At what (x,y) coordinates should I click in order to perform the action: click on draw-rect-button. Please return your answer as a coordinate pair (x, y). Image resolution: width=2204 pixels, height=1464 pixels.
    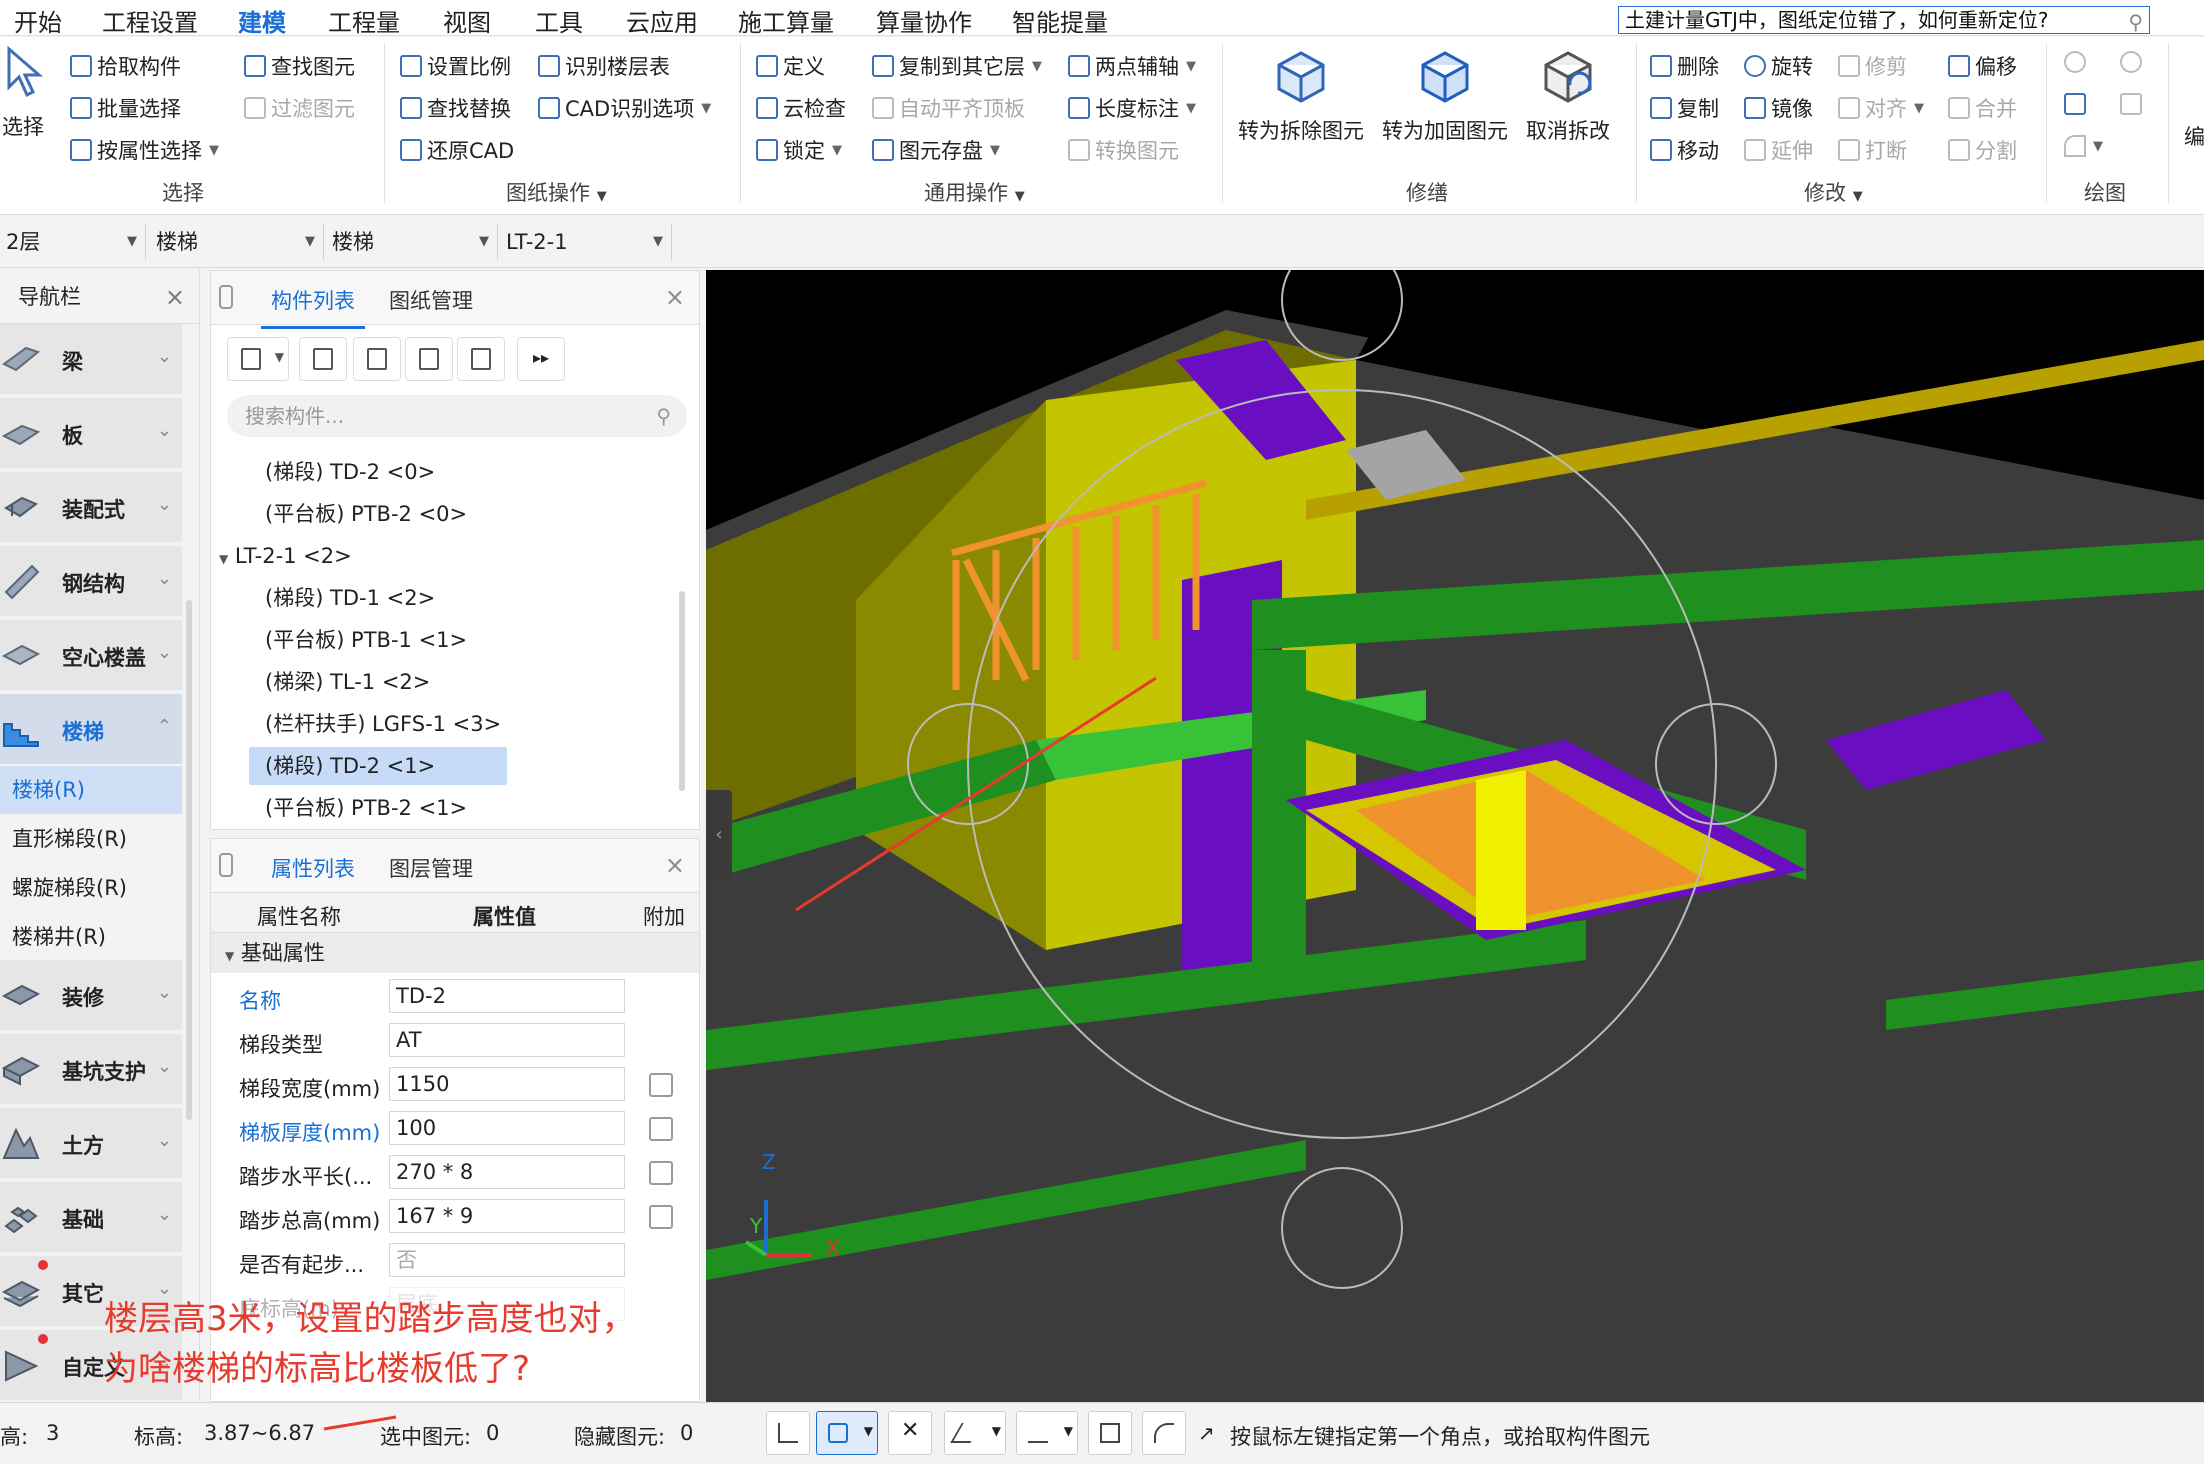
    Looking at the image, I should click on (2131, 104).